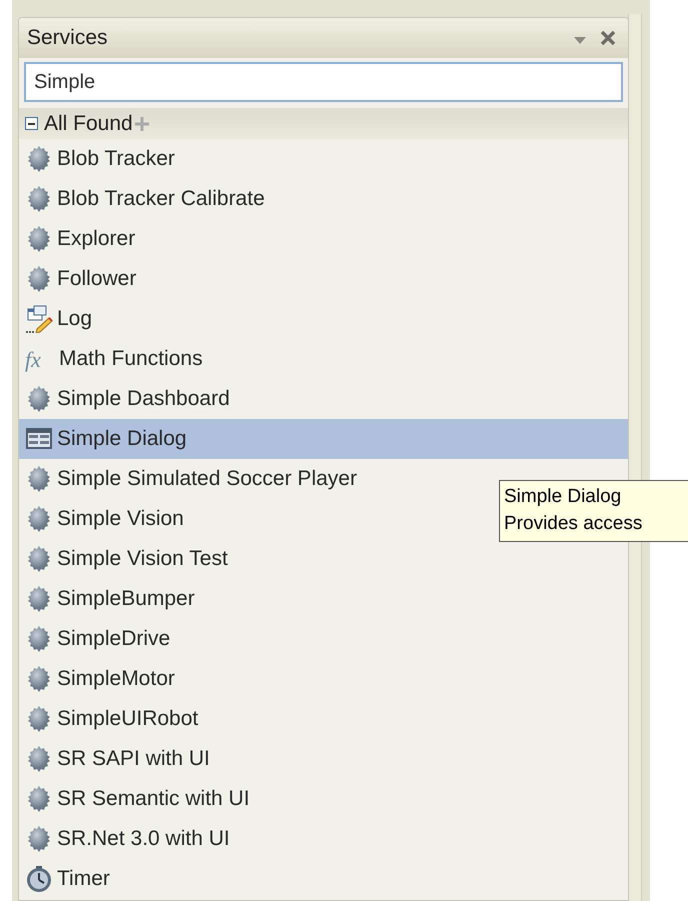  I want to click on function-icon: fx, so click(40, 359).